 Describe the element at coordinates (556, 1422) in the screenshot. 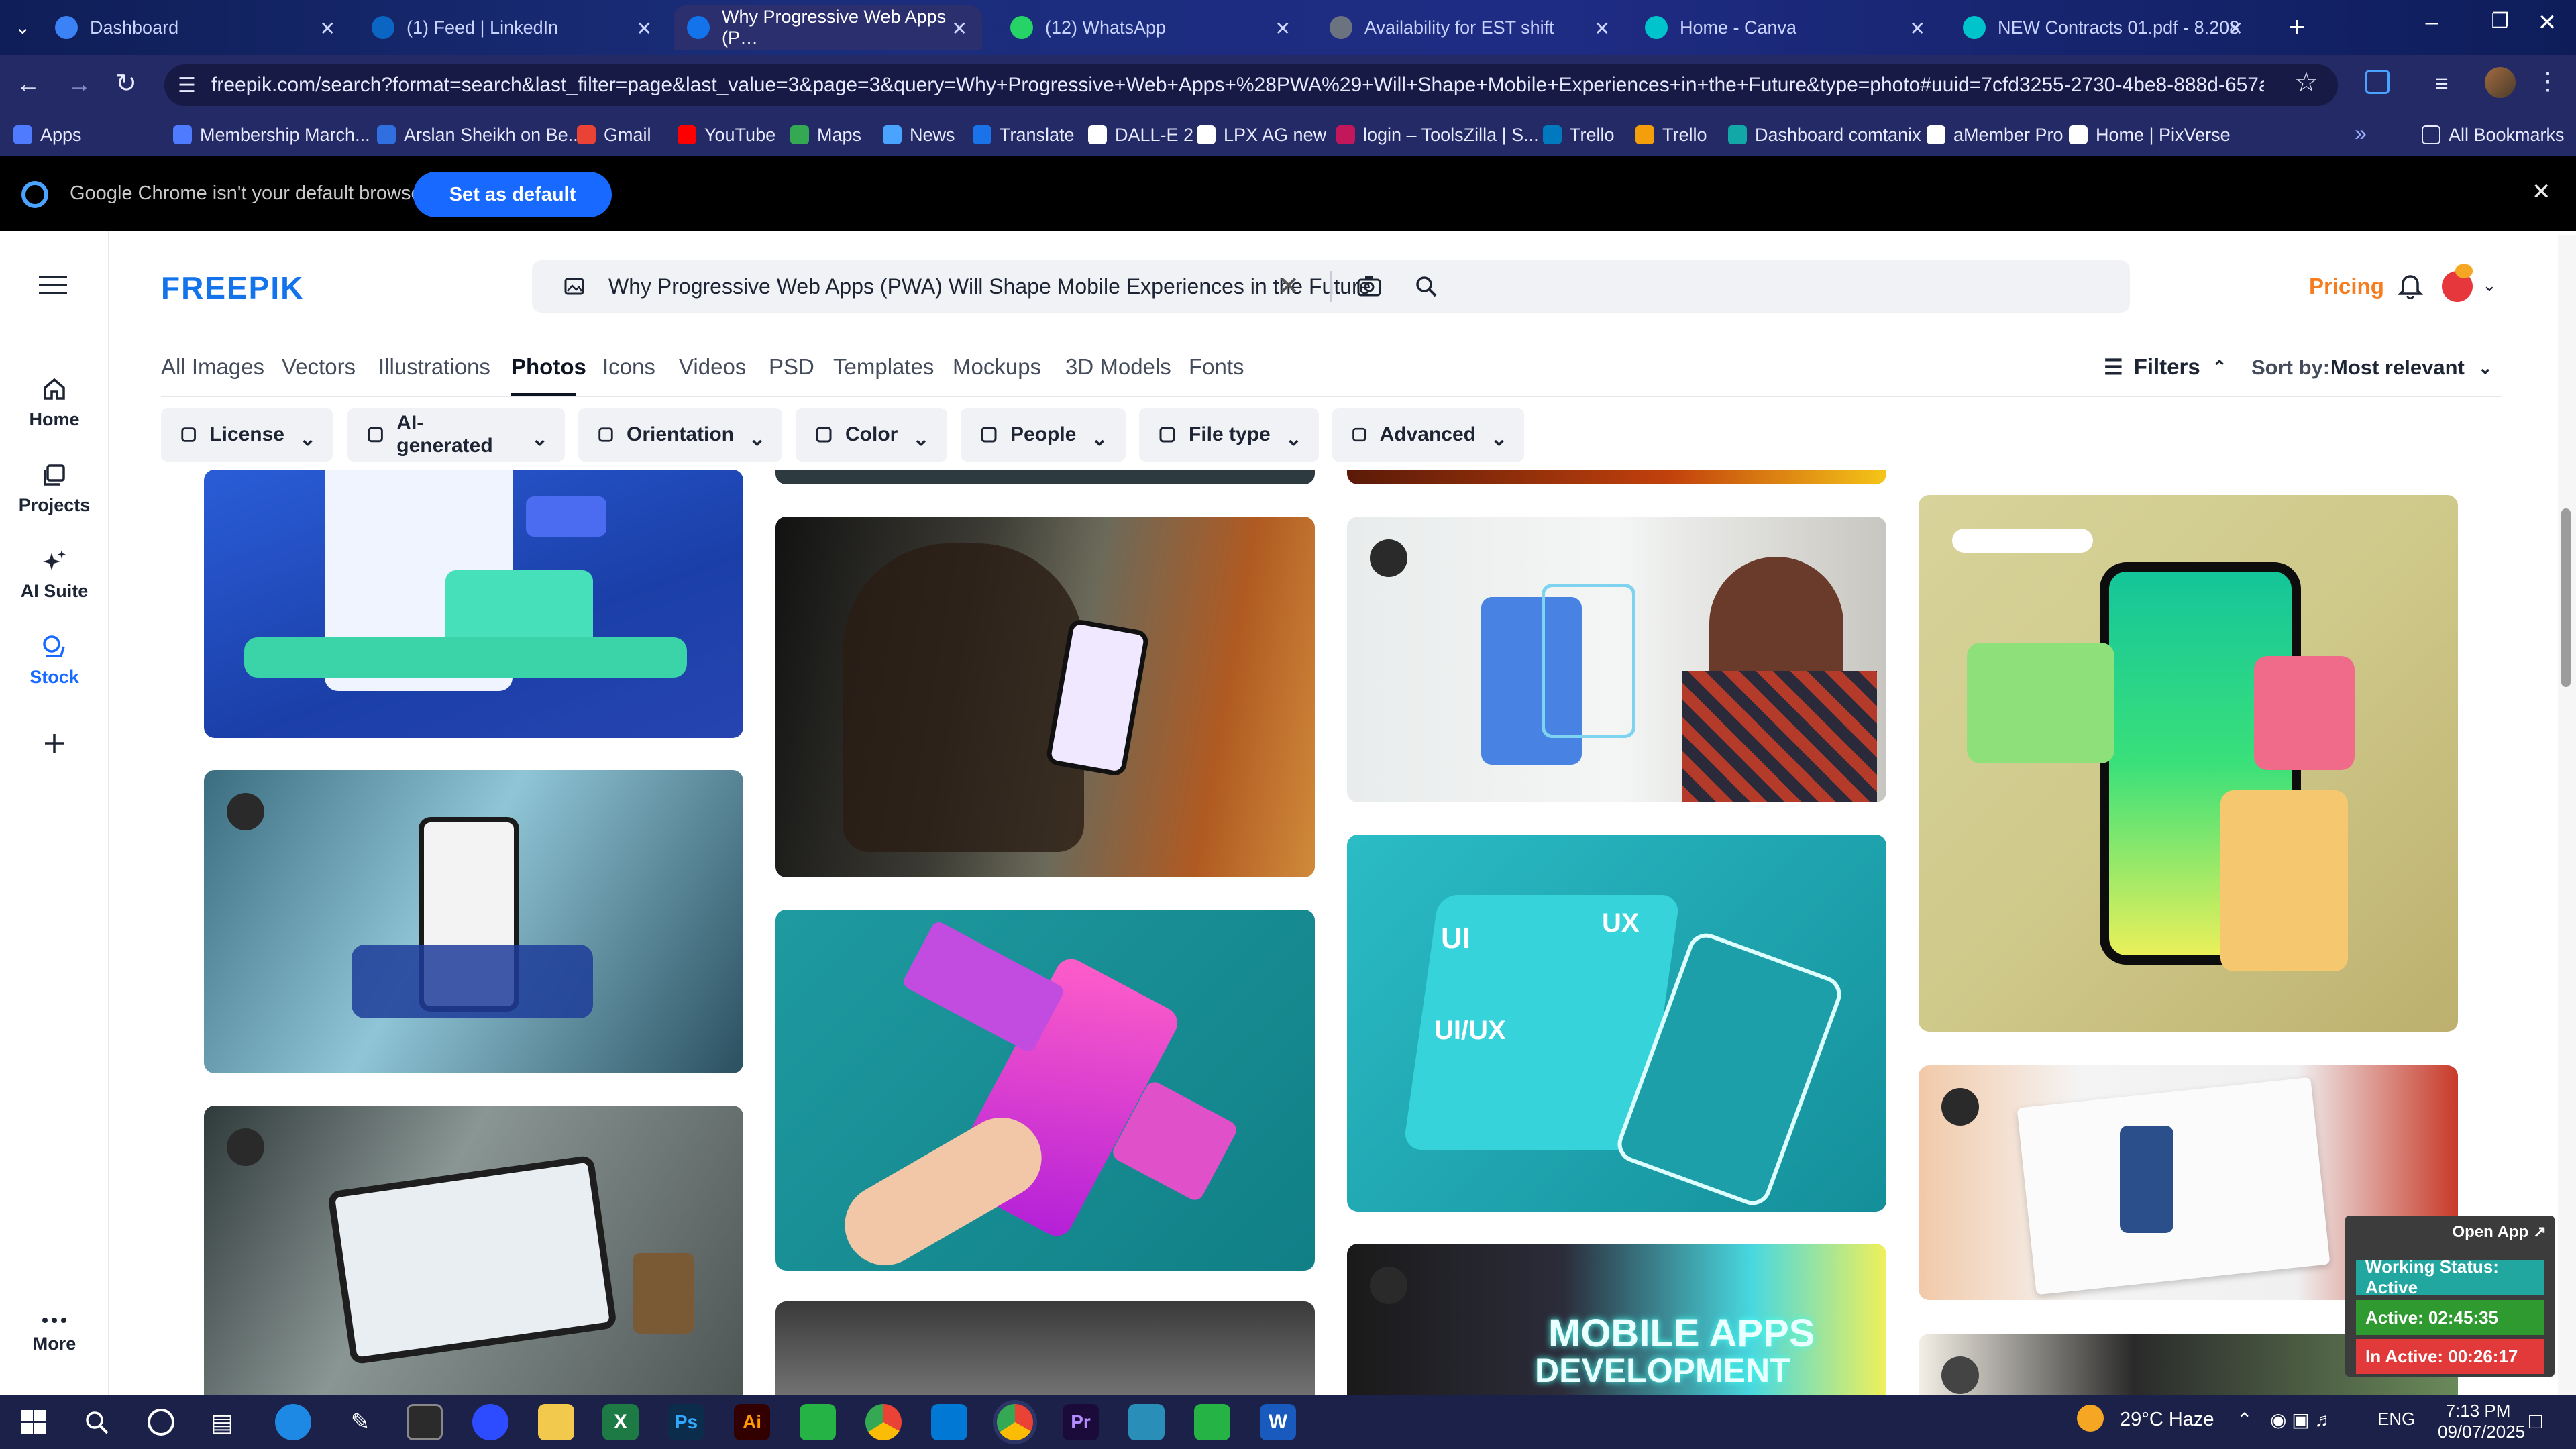

I see `file-explorer-icon` at that location.